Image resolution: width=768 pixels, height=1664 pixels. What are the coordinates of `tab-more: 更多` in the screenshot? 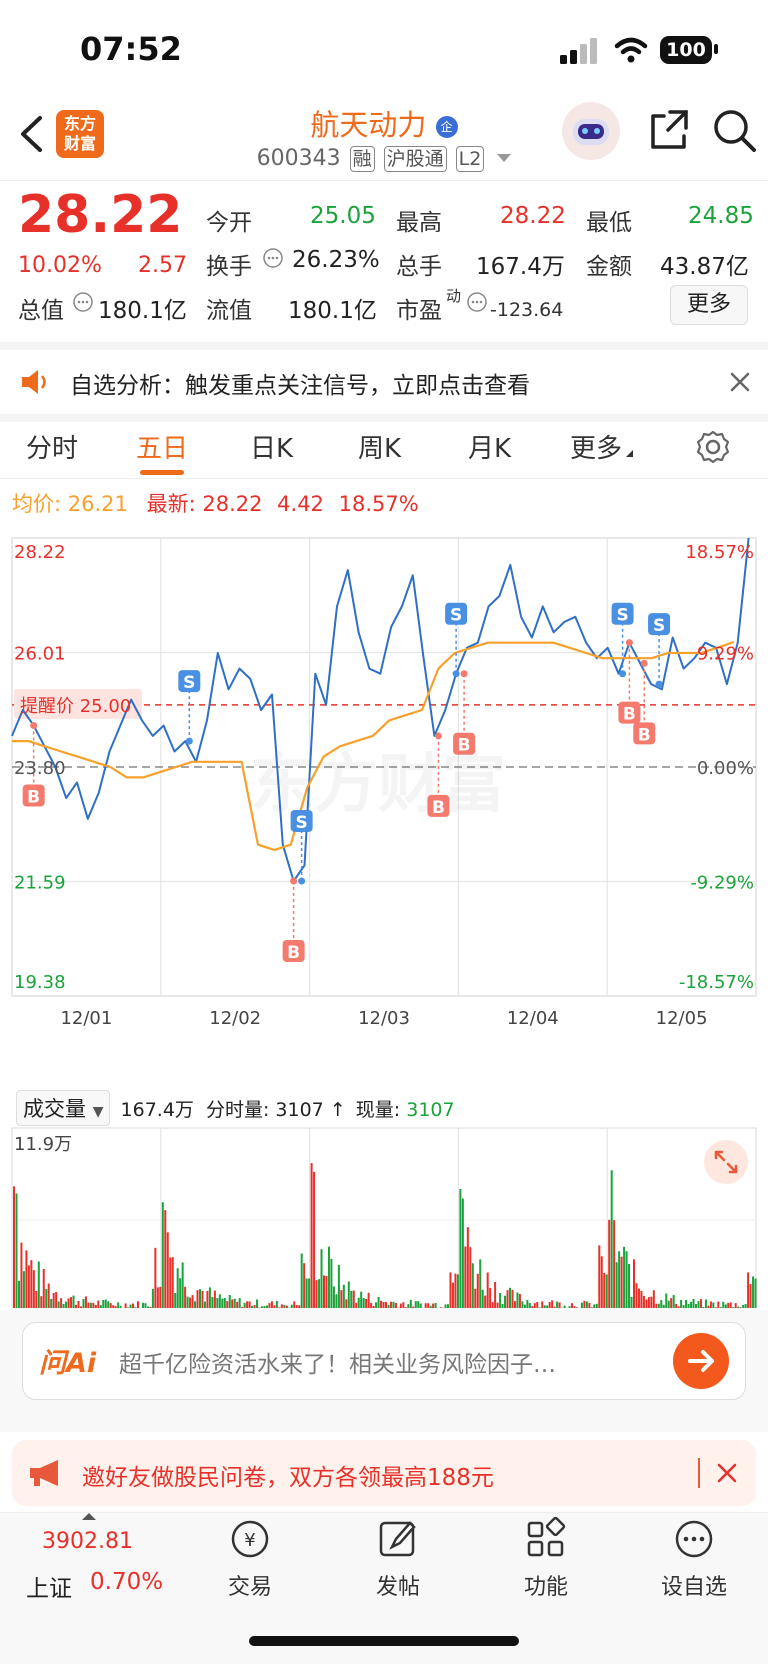 It's located at (601, 446).